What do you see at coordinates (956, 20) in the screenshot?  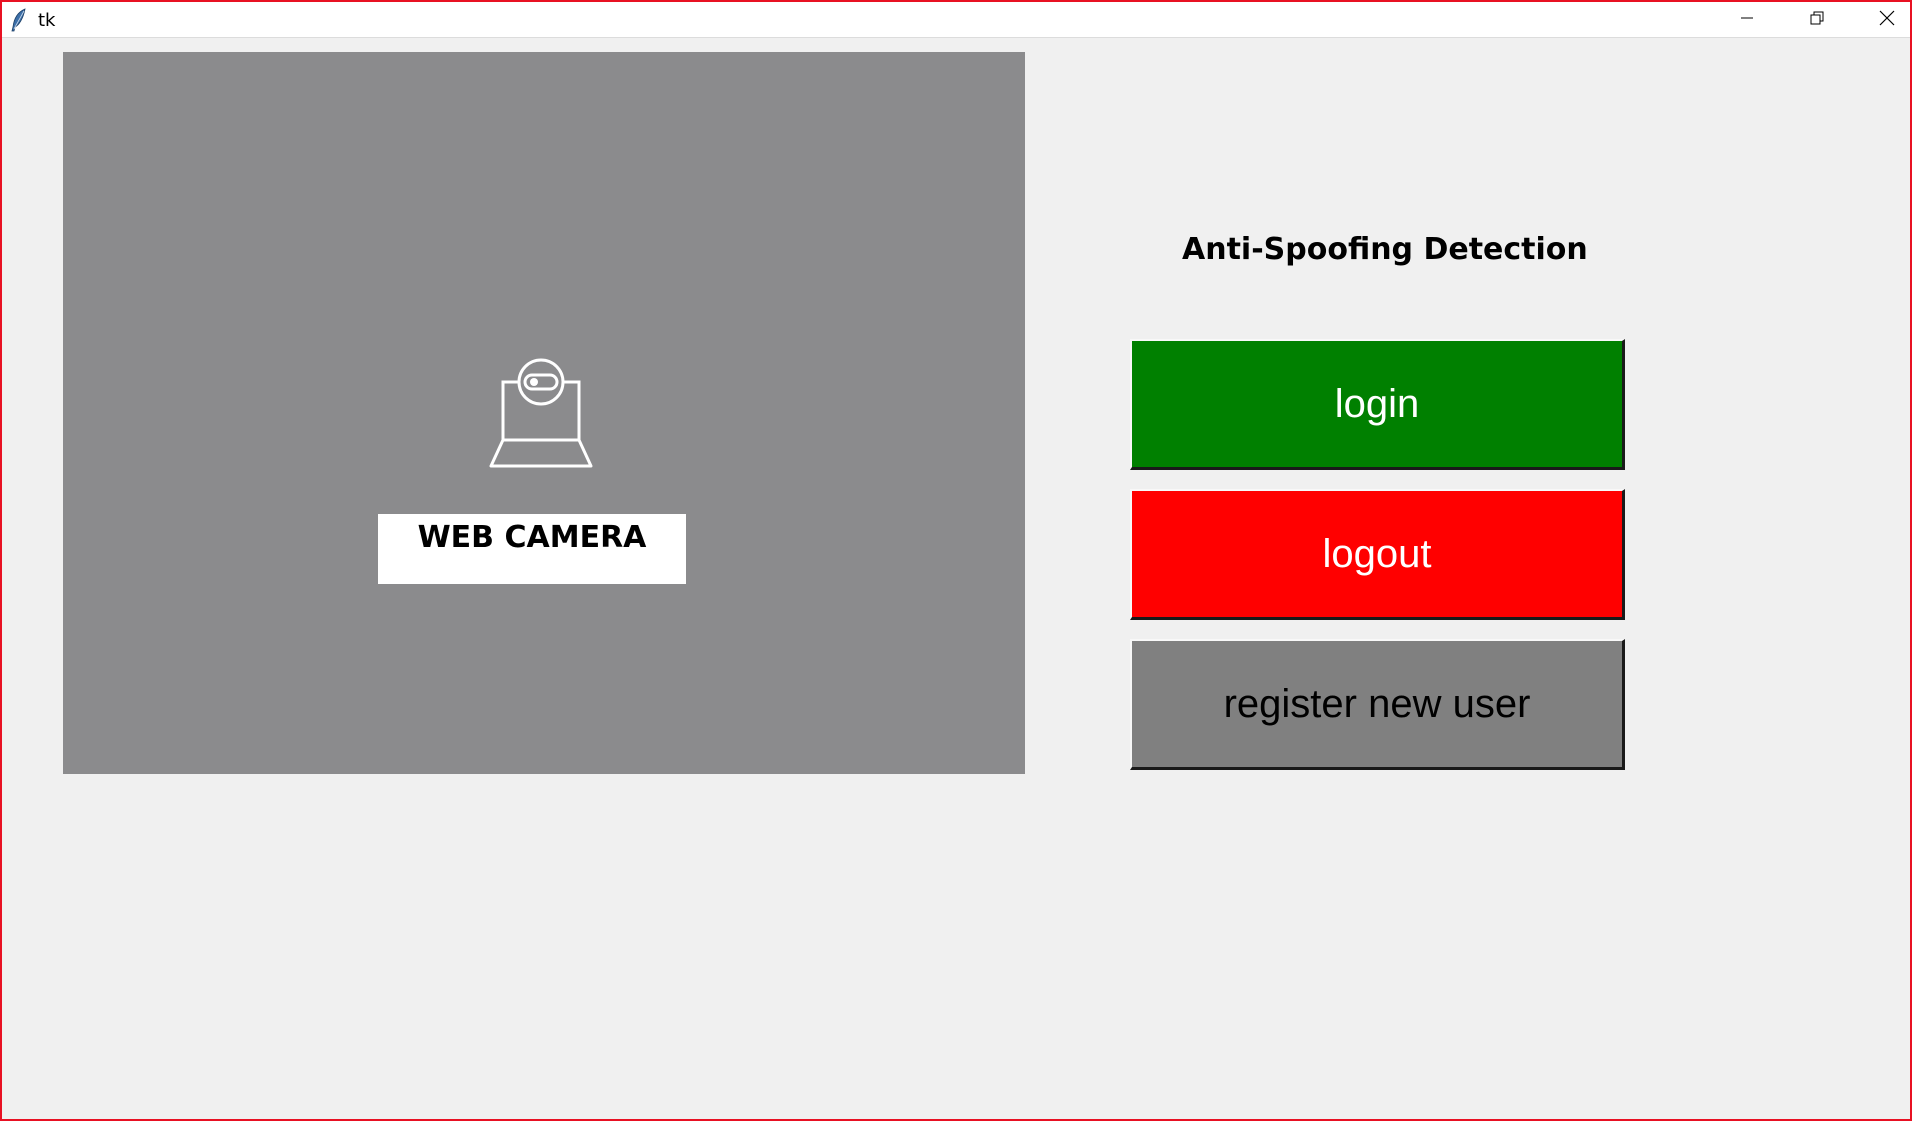 I see `title-bar: tk` at bounding box center [956, 20].